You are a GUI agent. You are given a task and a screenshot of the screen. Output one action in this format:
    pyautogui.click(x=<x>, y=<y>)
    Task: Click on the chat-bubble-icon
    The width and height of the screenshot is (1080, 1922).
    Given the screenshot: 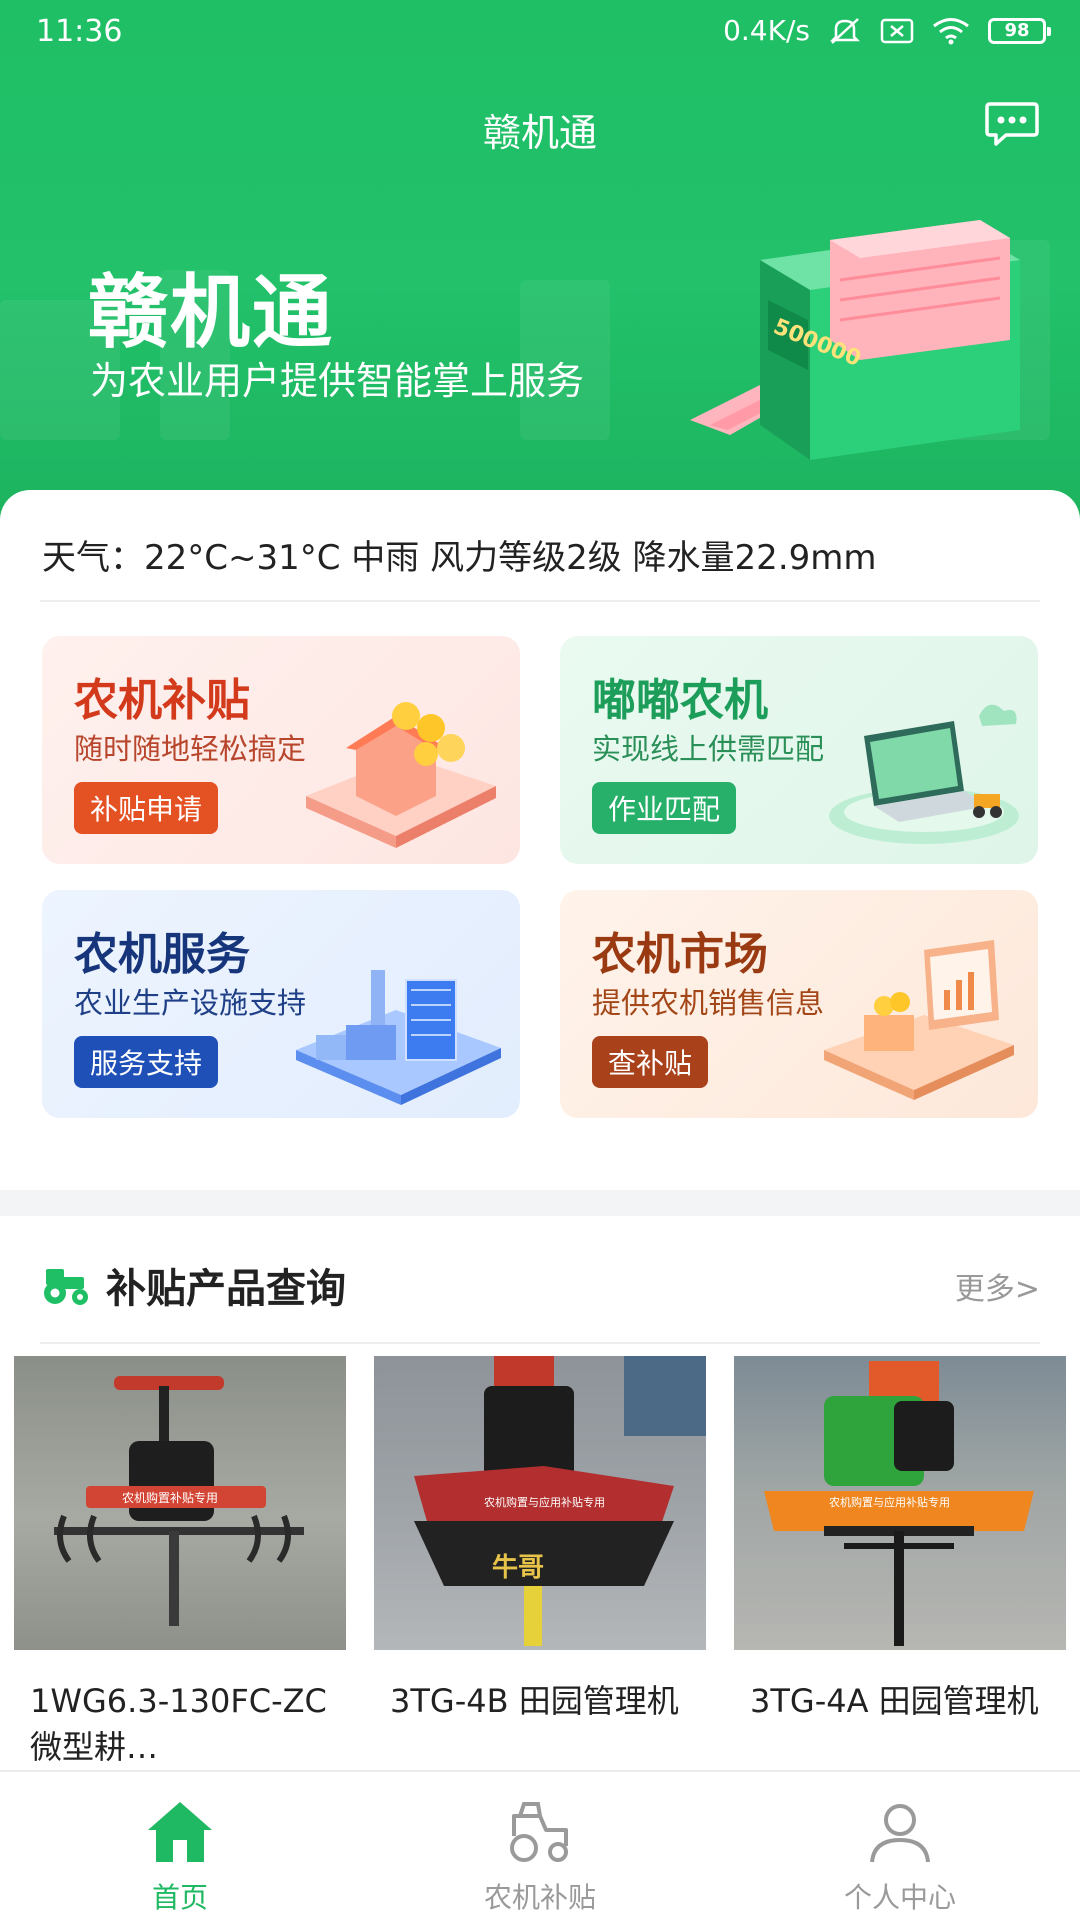 What is the action you would take?
    pyautogui.click(x=1012, y=124)
    